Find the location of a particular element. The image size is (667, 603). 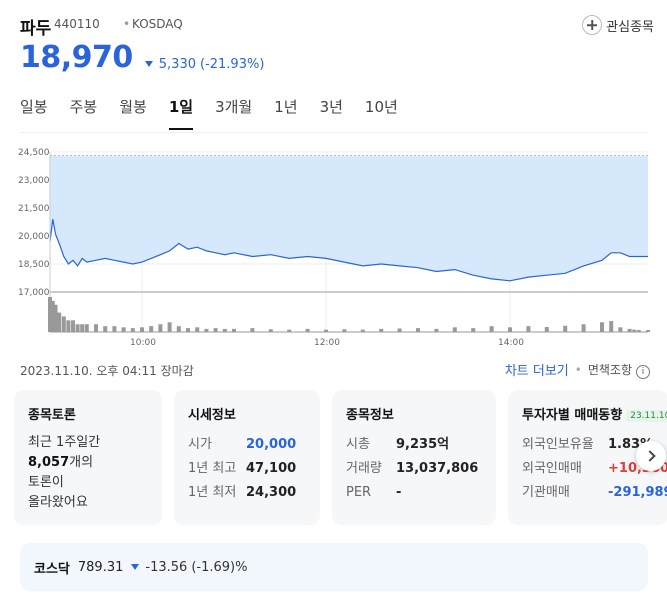

period-tabs: 일봉 주봉 월봉 1일 3개월 1년 3년 10년 is located at coordinates (220, 114).